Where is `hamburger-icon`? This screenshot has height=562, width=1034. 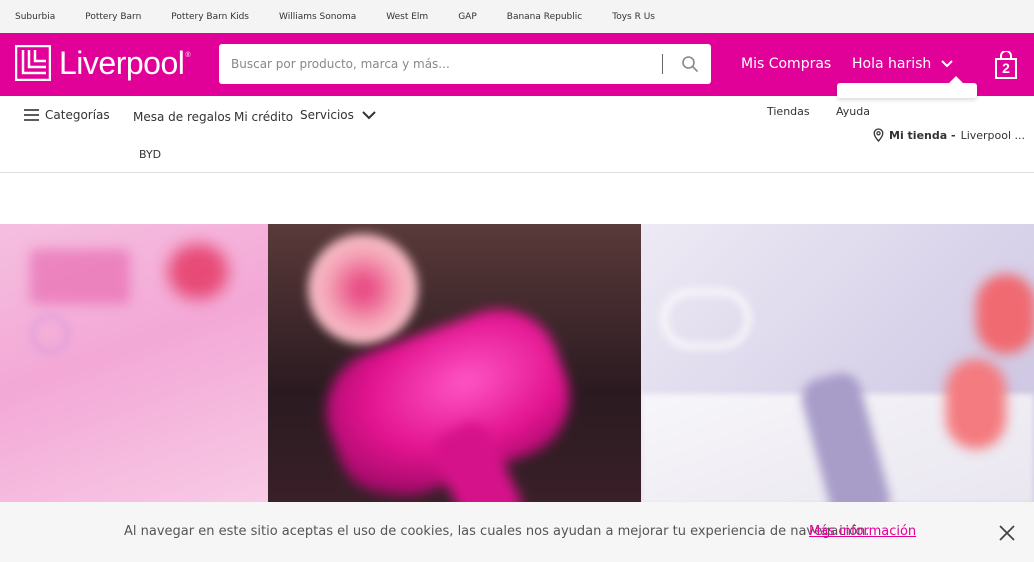 hamburger-icon is located at coordinates (31, 115).